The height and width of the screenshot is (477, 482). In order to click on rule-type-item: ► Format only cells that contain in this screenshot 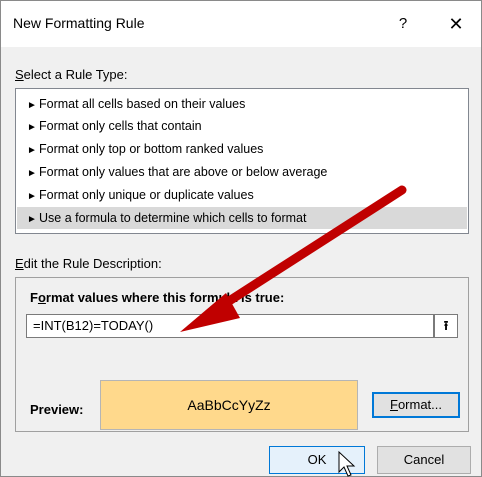, I will do `click(242, 126)`.